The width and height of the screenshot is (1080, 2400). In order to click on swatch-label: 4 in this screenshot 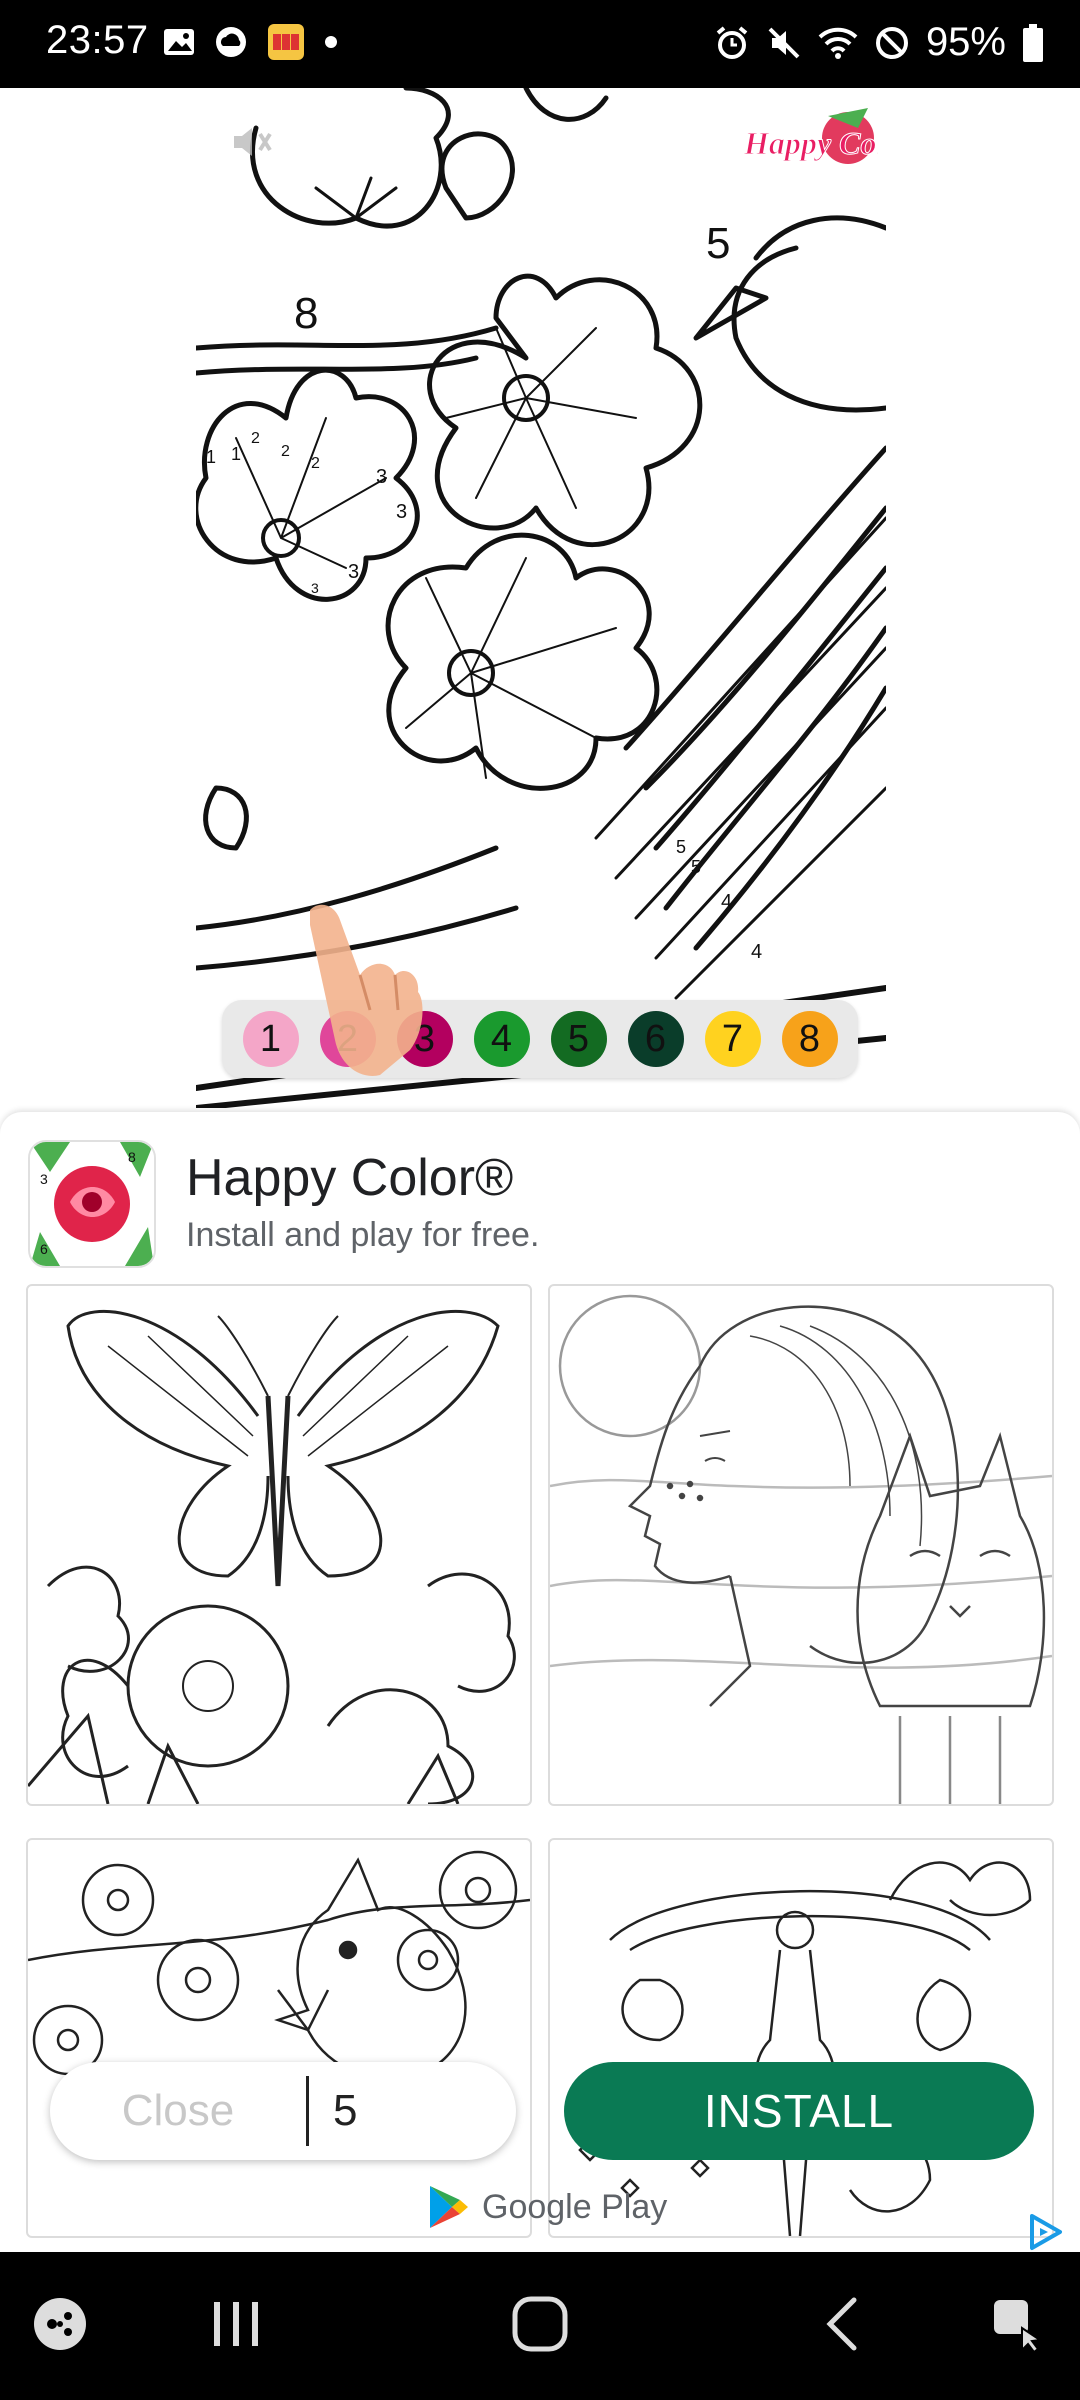, I will do `click(501, 1038)`.